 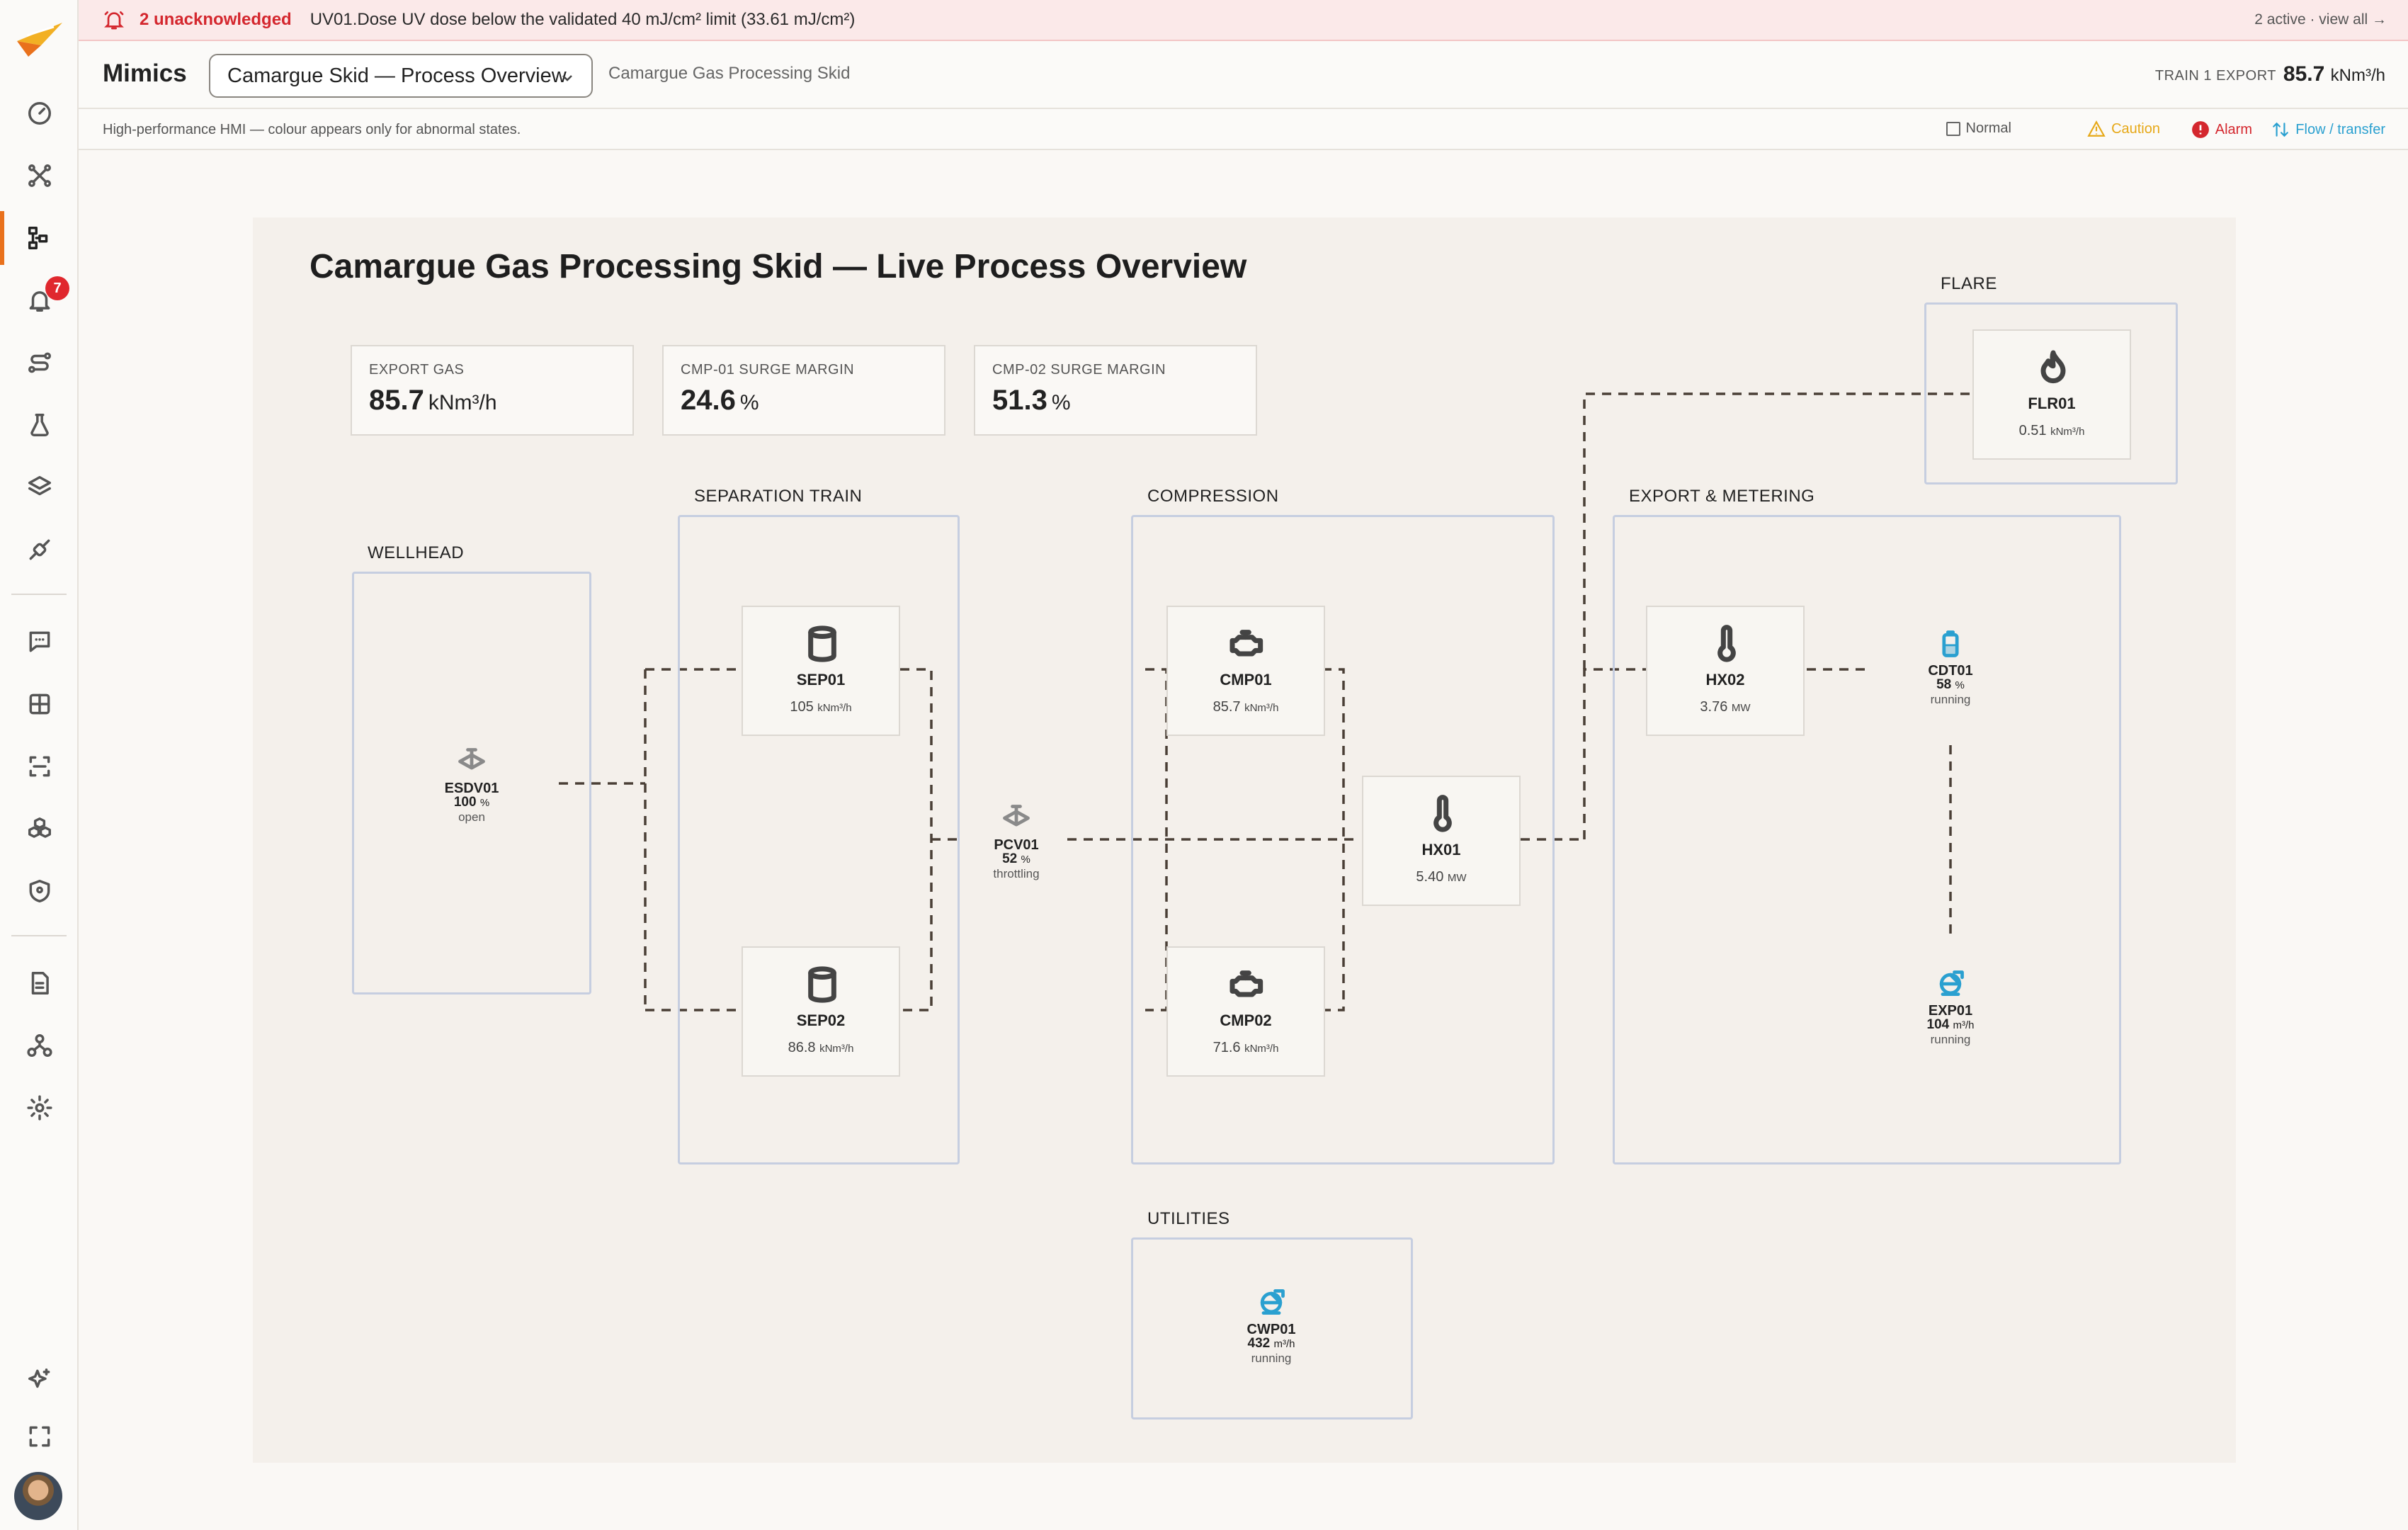 What do you see at coordinates (416, 552) in the screenshot?
I see `group-label-wellhead: WELLHEAD` at bounding box center [416, 552].